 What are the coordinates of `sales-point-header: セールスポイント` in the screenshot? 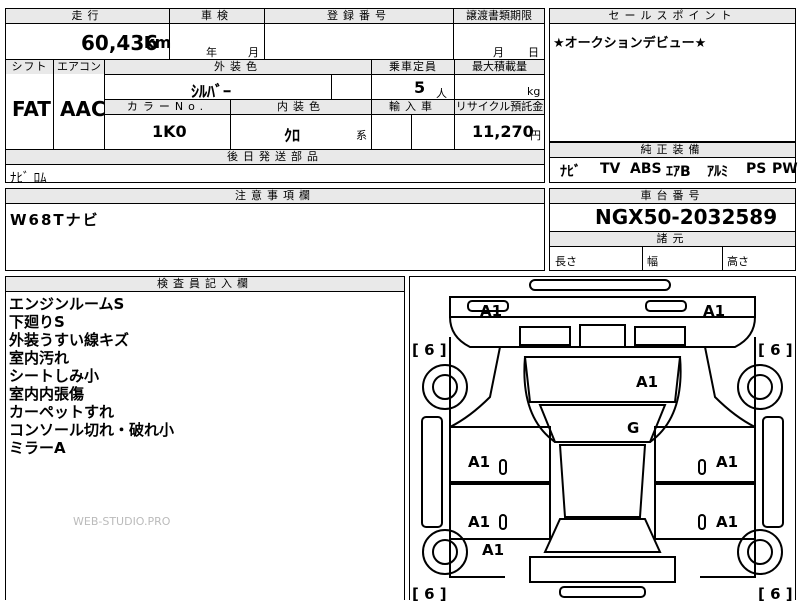 It's located at (672, 16).